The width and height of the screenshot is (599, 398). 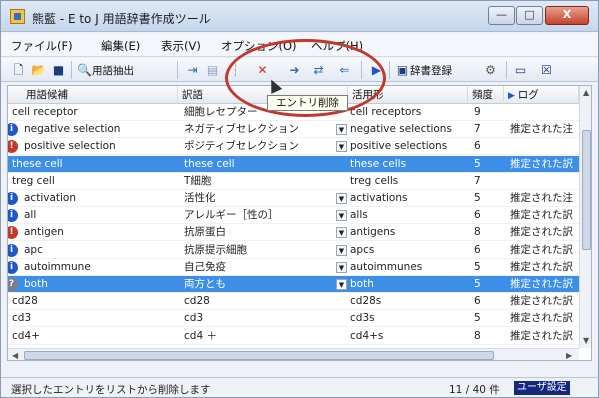 What do you see at coordinates (376, 70) in the screenshot?
I see `play-button: ▶` at bounding box center [376, 70].